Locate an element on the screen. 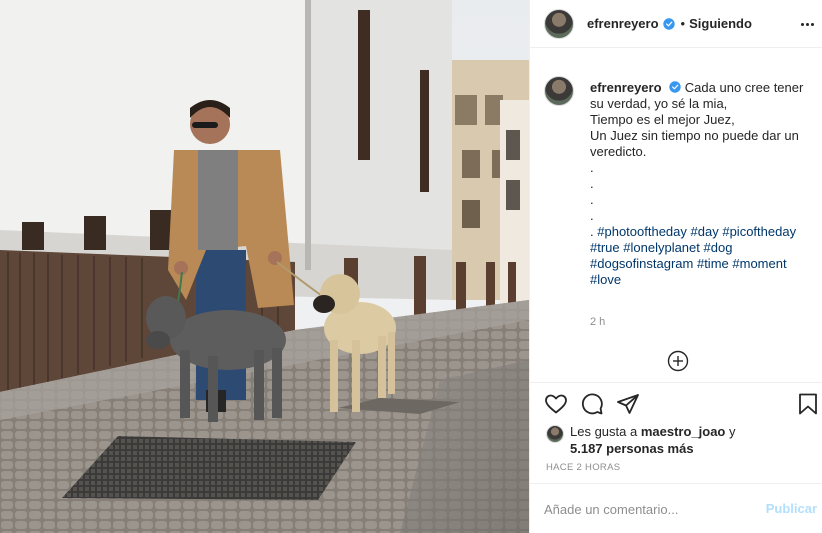  load-more-comments-icon is located at coordinates (678, 361).